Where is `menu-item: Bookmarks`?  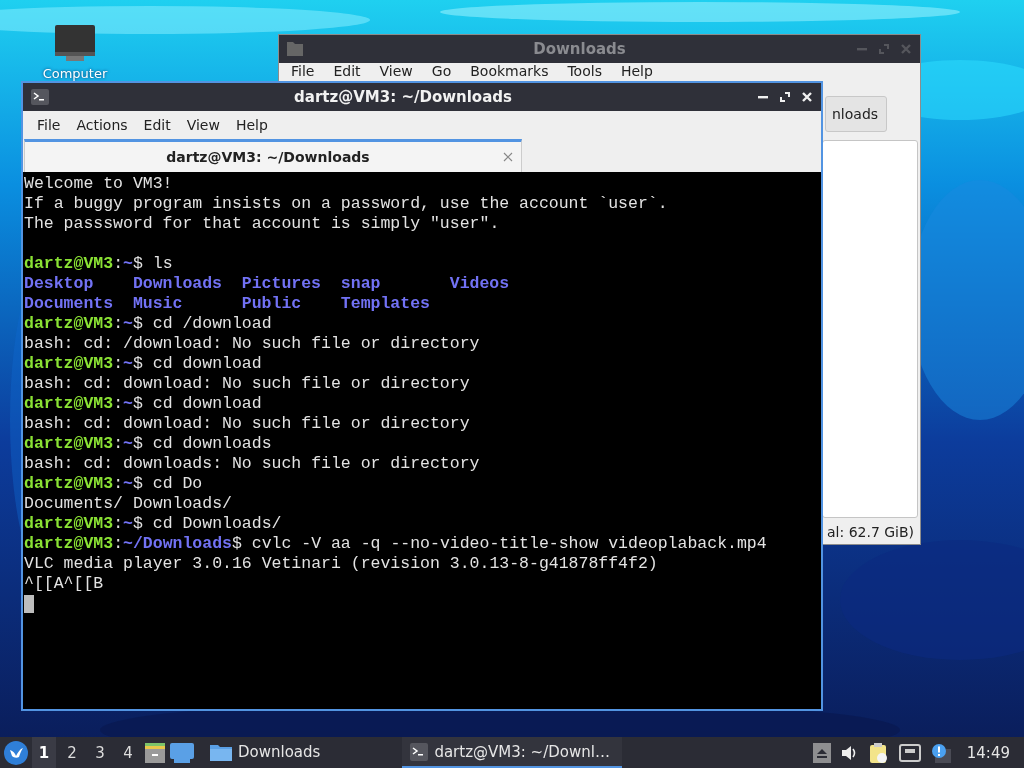
menu-item: Bookmarks is located at coordinates (511, 71).